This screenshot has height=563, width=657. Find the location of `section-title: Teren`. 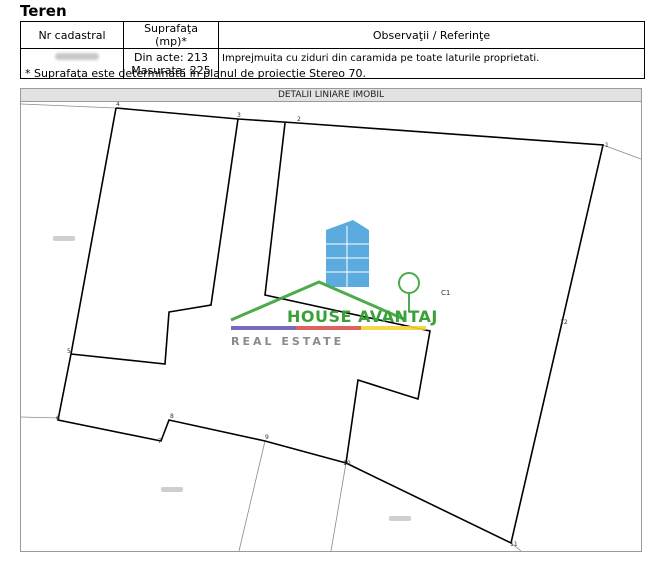

section-title: Teren is located at coordinates (43, 11).